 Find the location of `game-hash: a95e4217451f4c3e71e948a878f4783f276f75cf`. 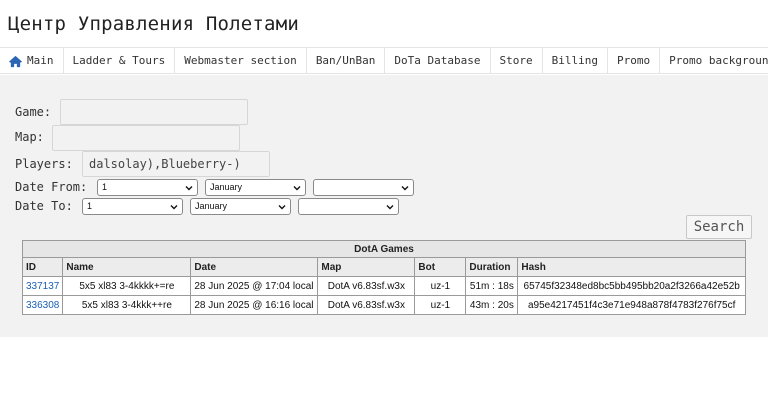

game-hash: a95e4217451f4c3e71e948a878f4783f276f75cf is located at coordinates (631, 305).